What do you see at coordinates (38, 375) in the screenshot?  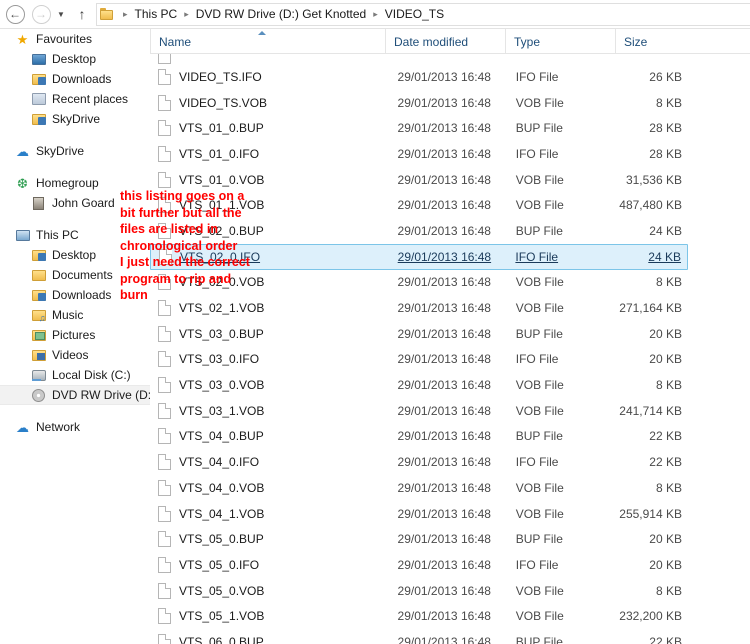 I see `hard-disk-icon` at bounding box center [38, 375].